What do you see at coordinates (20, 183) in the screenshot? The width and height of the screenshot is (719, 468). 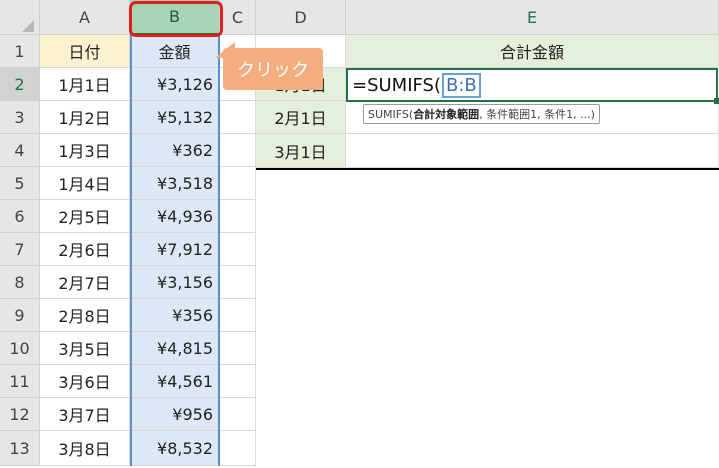 I see `row-header: 5` at bounding box center [20, 183].